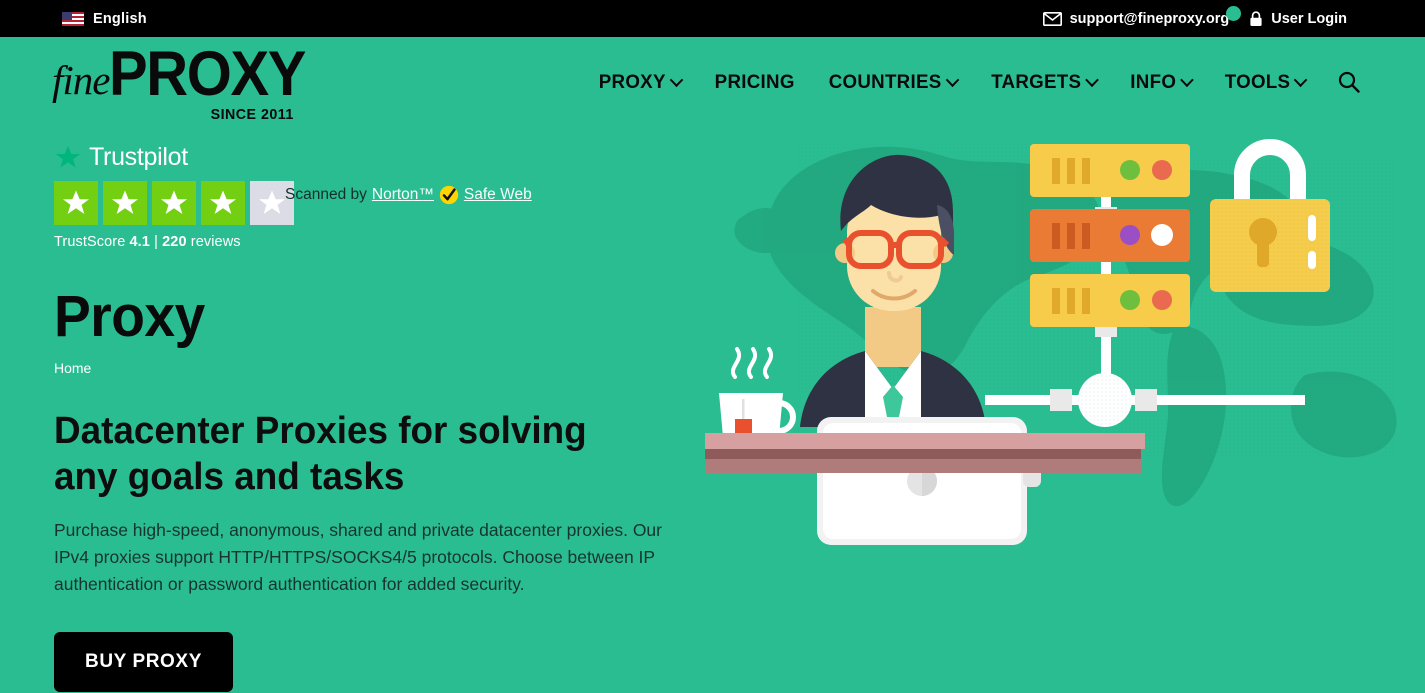  Describe the element at coordinates (403, 195) in the screenshot. I see `norton-brand-link: Norton™` at that location.